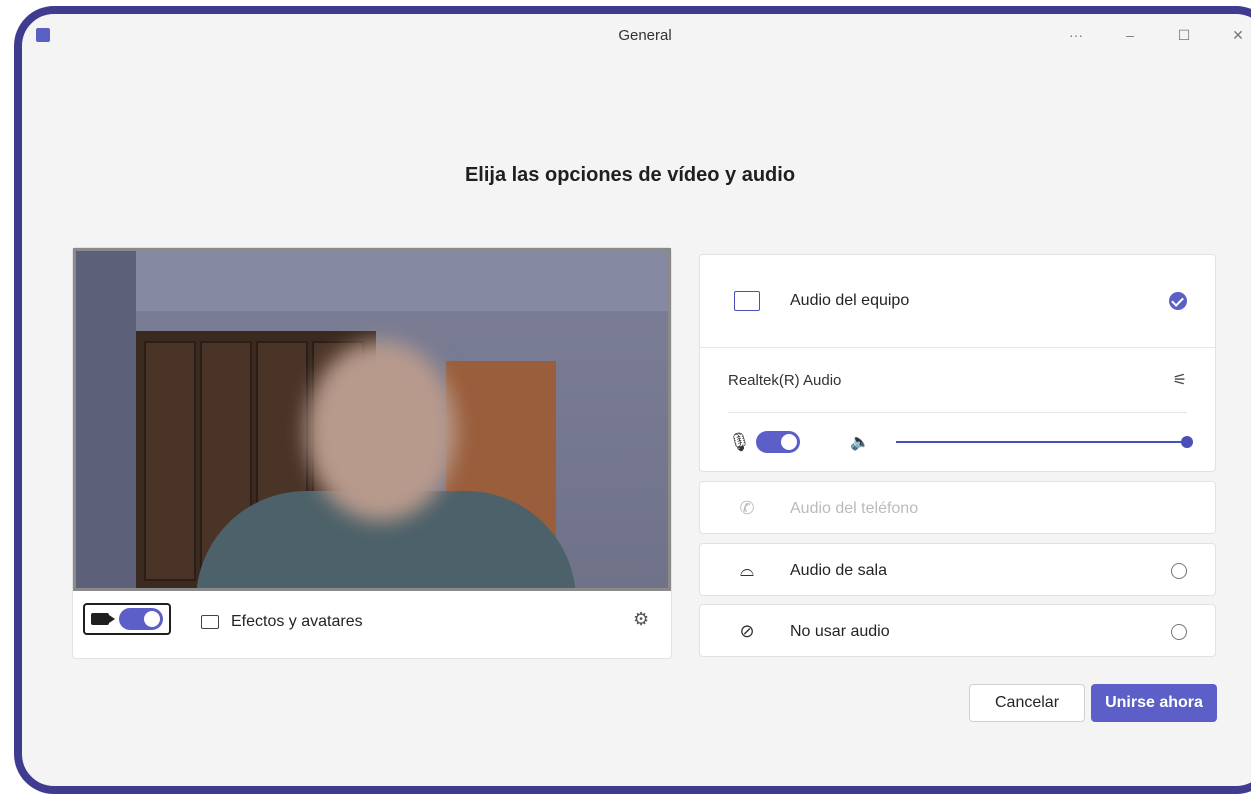 The image size is (1251, 796). What do you see at coordinates (840, 631) in the screenshot?
I see `no-audio-label: No usar audio` at bounding box center [840, 631].